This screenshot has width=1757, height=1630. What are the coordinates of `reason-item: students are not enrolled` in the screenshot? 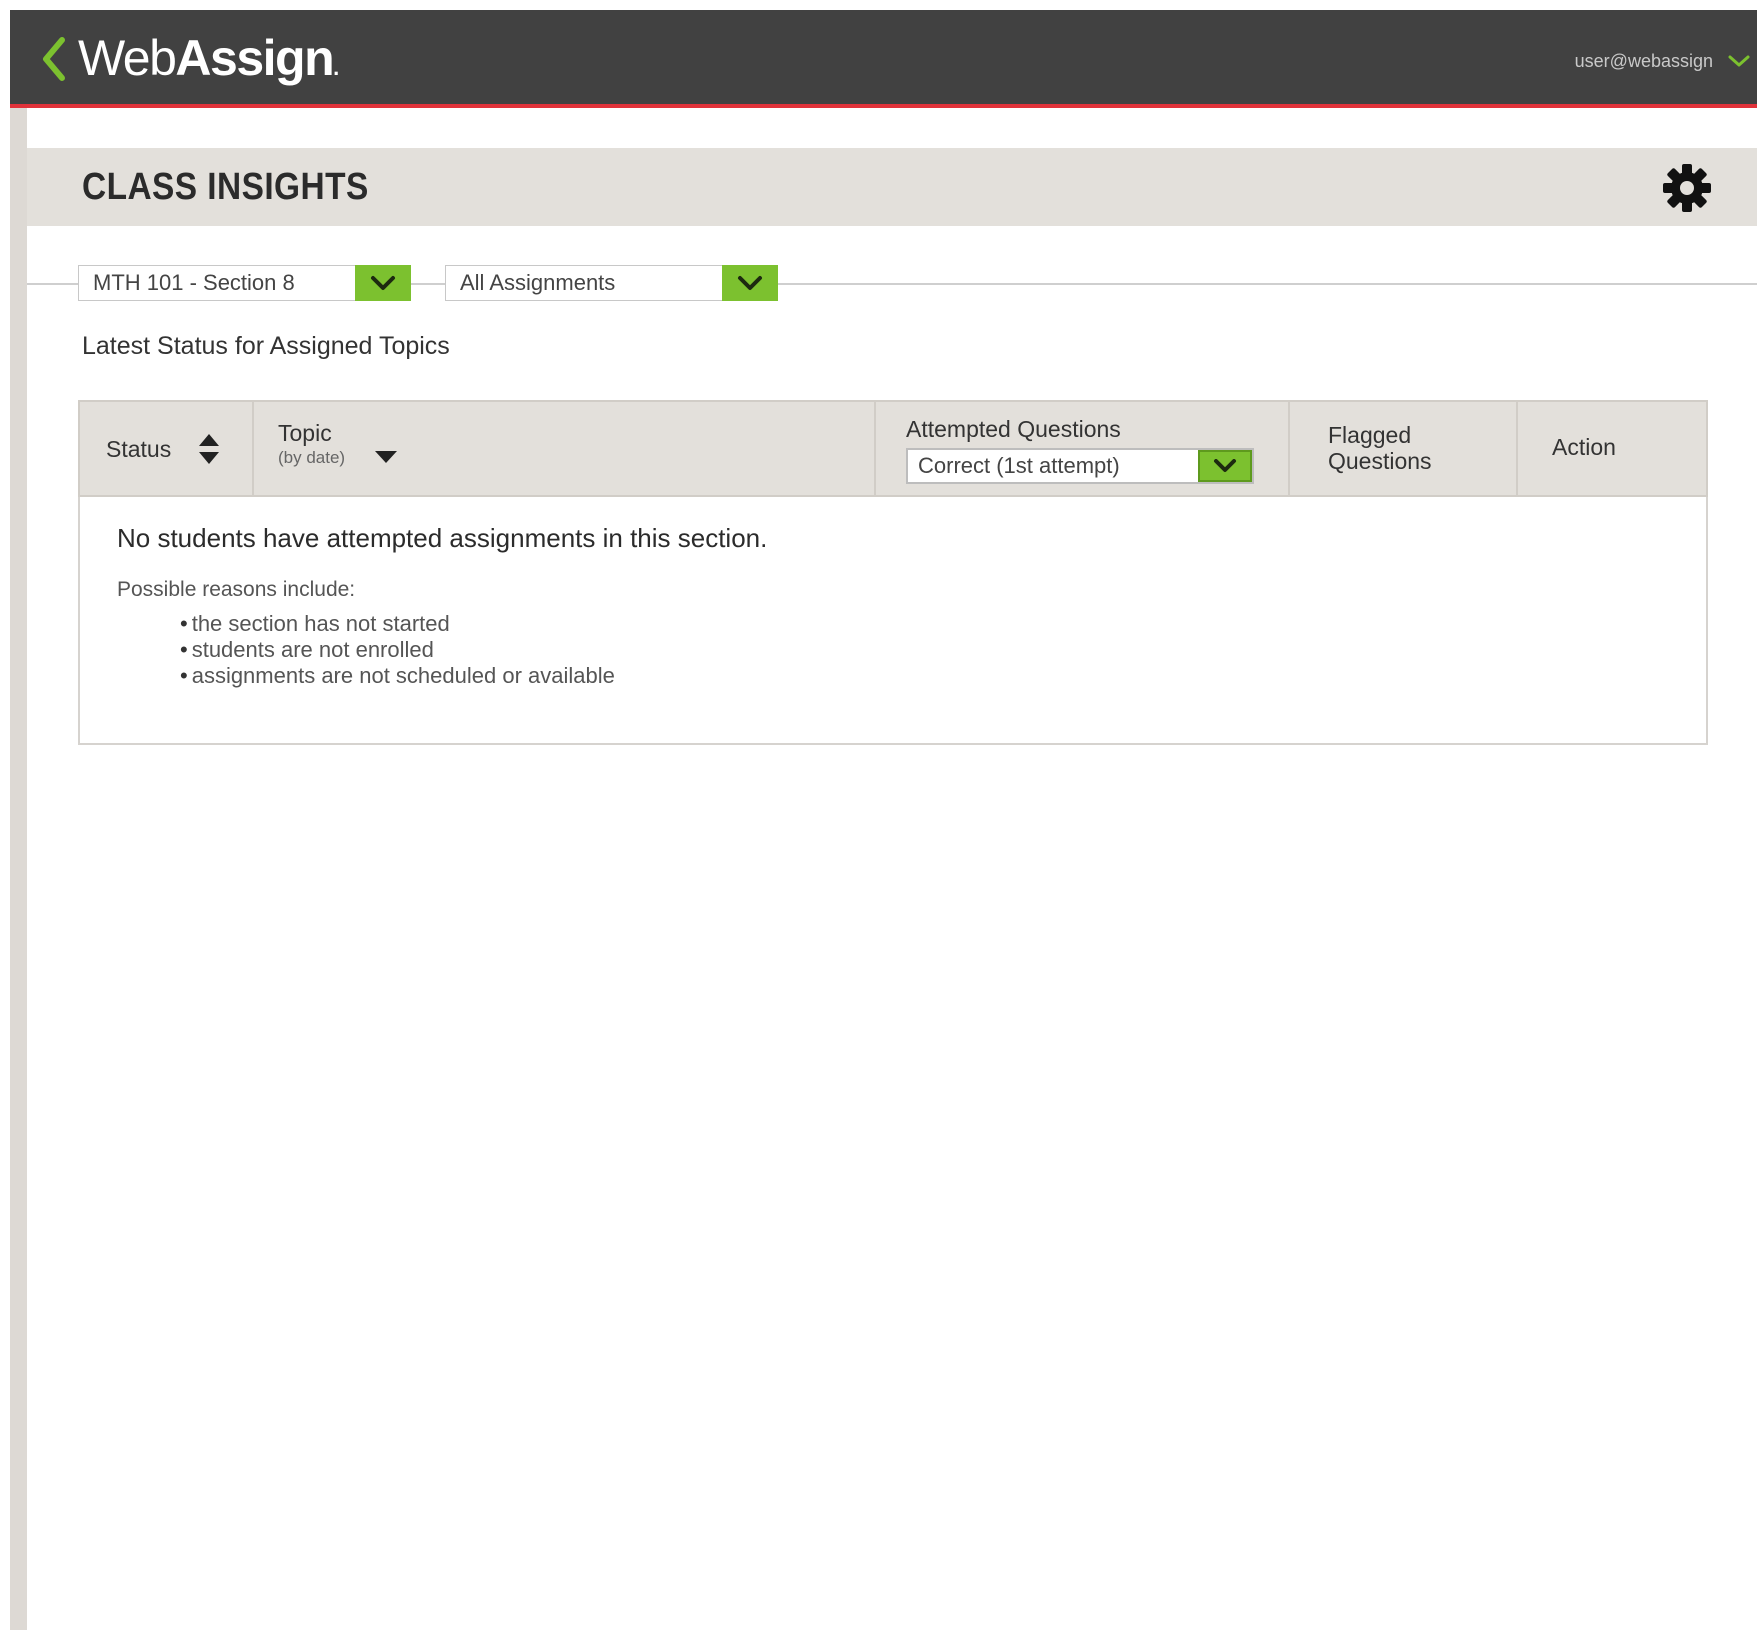 It's located at (397, 650).